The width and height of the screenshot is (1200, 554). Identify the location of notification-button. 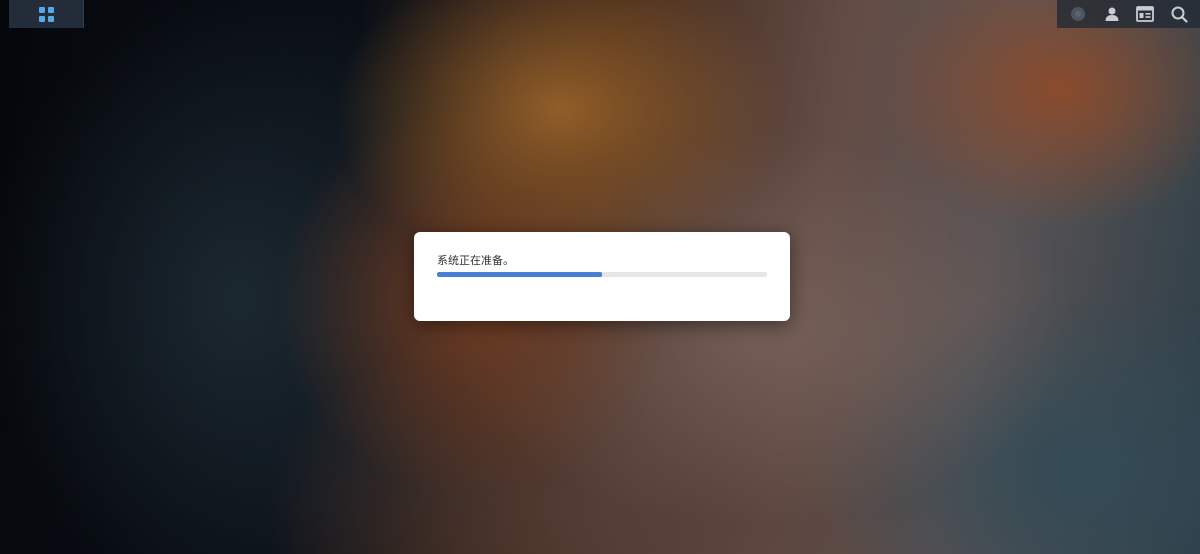
(1078, 14).